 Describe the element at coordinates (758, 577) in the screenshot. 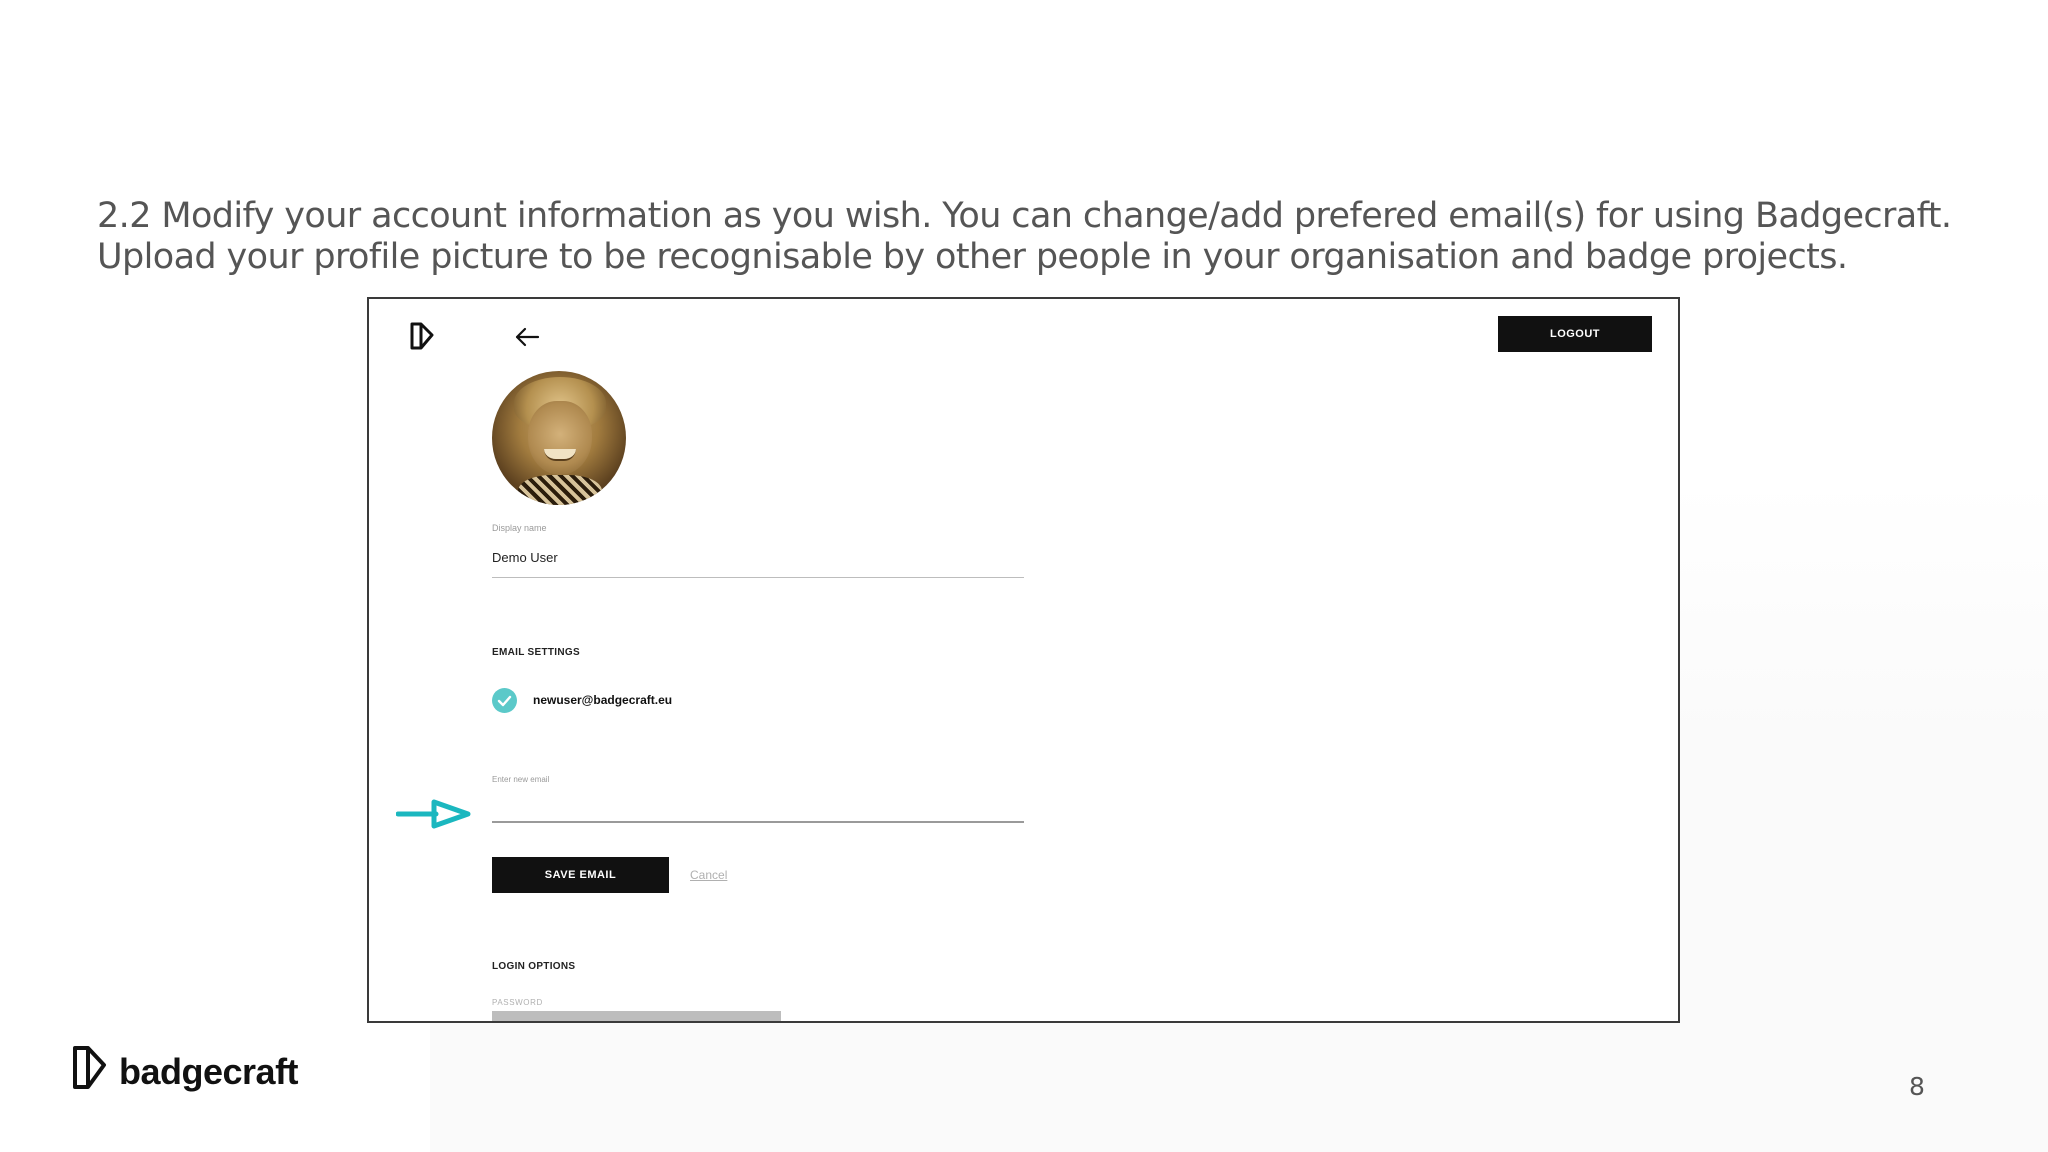

I see `display-name-underline` at that location.